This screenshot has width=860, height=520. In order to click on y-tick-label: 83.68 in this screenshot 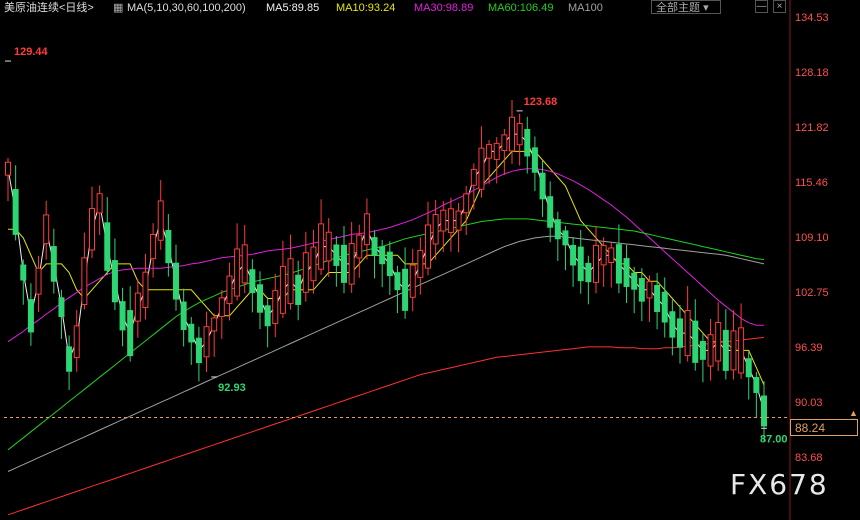, I will do `click(809, 458)`.